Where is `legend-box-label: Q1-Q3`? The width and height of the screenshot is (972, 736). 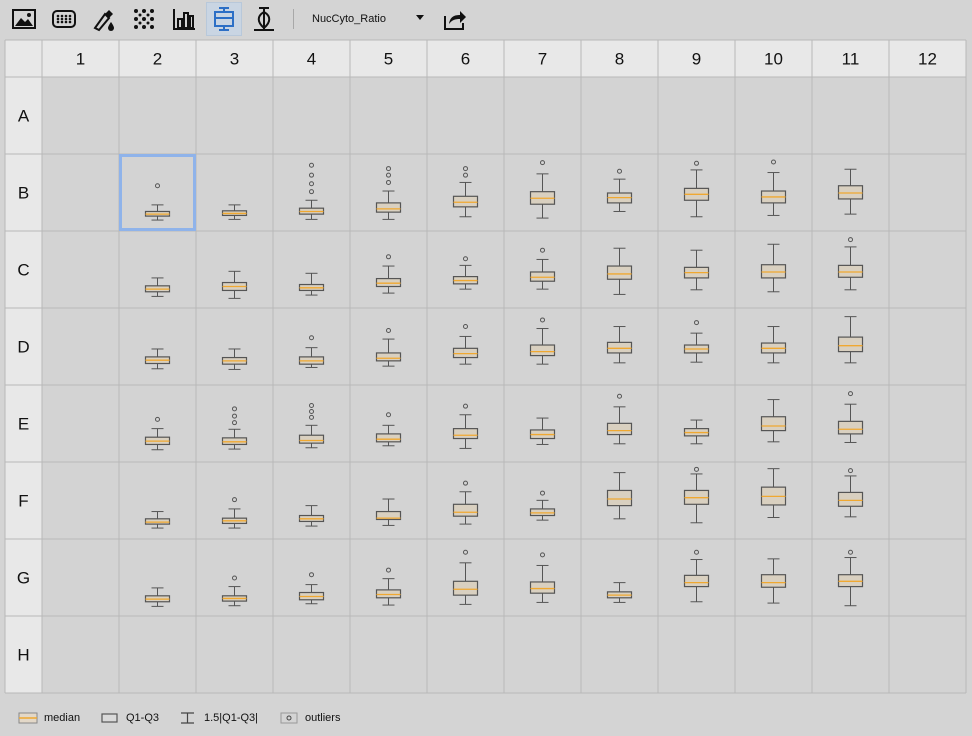 legend-box-label: Q1-Q3 is located at coordinates (143, 718).